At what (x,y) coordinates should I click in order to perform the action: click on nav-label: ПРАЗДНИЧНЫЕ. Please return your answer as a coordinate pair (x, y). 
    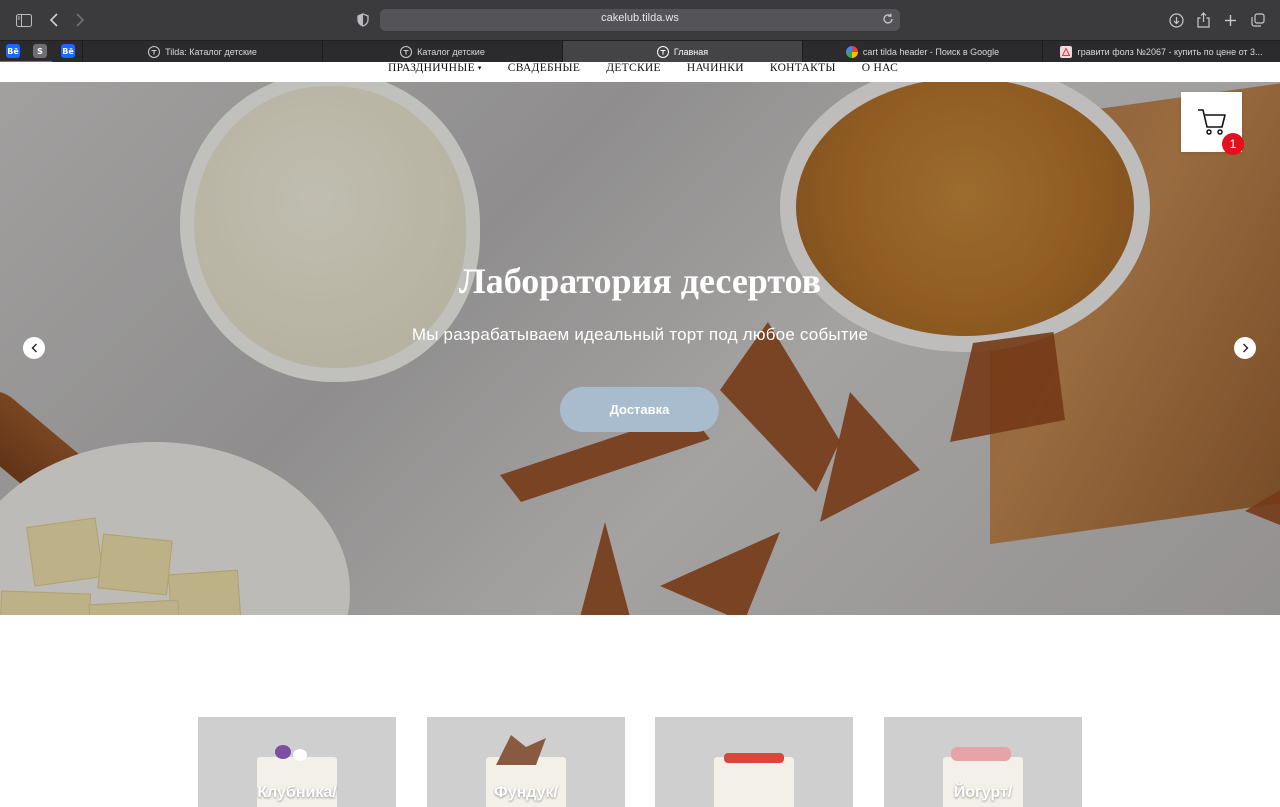
    Looking at the image, I should click on (431, 68).